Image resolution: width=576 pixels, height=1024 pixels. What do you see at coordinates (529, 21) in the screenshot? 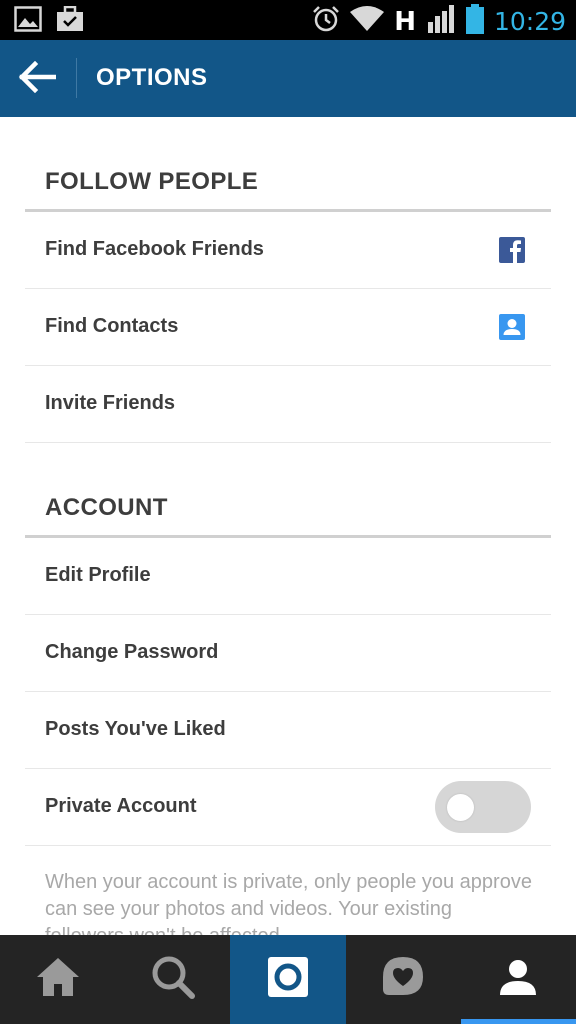
I see `status-time: 10:29` at bounding box center [529, 21].